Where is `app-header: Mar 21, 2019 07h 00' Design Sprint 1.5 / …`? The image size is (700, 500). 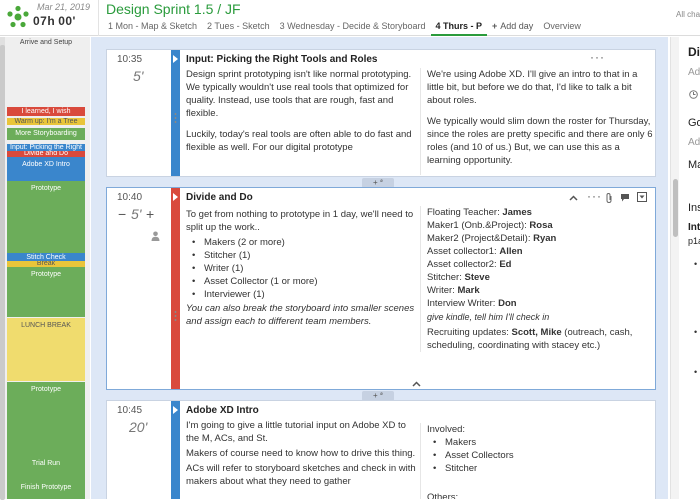
app-header: Mar 21, 2019 07h 00' Design Sprint 1.5 / … is located at coordinates (350, 18).